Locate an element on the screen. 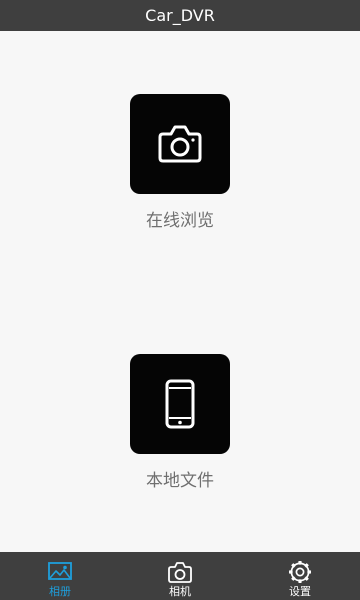  gallery-icon is located at coordinates (60, 571).